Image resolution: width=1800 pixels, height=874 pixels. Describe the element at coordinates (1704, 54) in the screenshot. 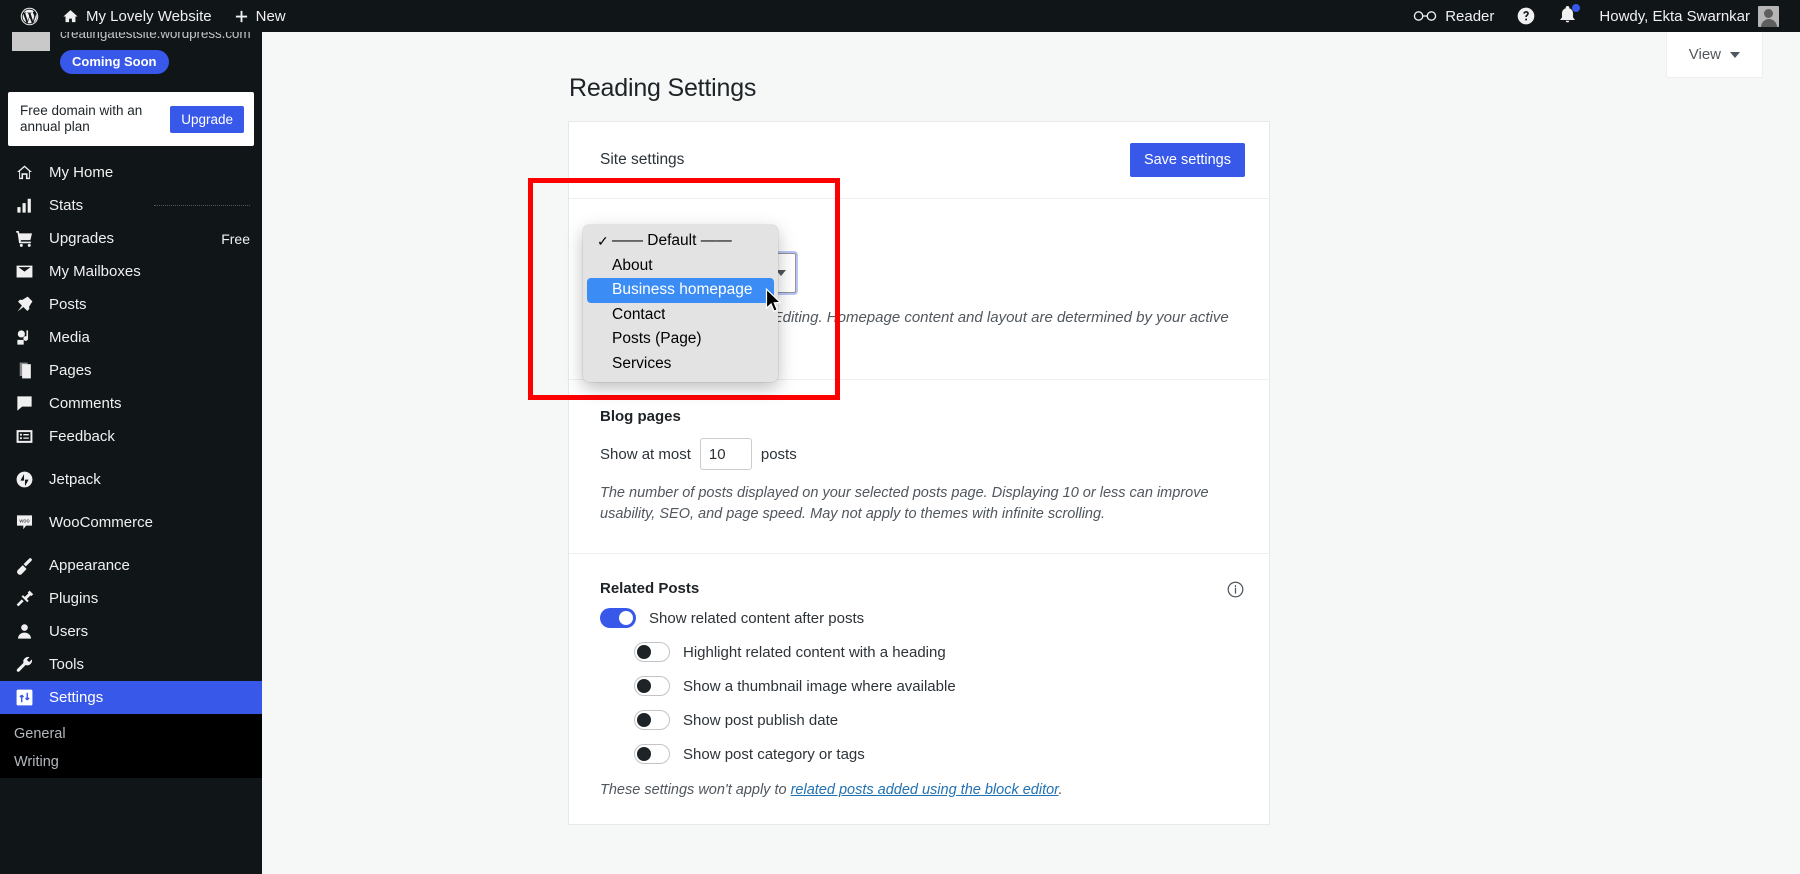

I see `view-label: View` at that location.